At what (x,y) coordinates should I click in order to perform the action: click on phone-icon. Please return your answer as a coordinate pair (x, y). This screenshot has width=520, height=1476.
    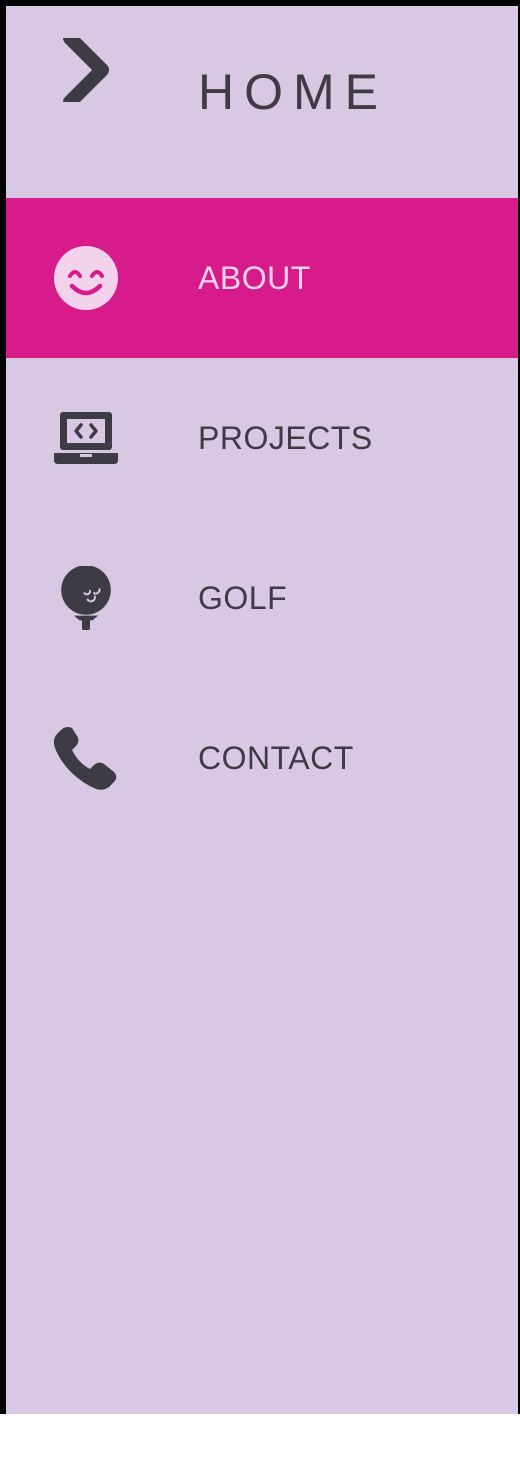
    Looking at the image, I should click on (85, 758).